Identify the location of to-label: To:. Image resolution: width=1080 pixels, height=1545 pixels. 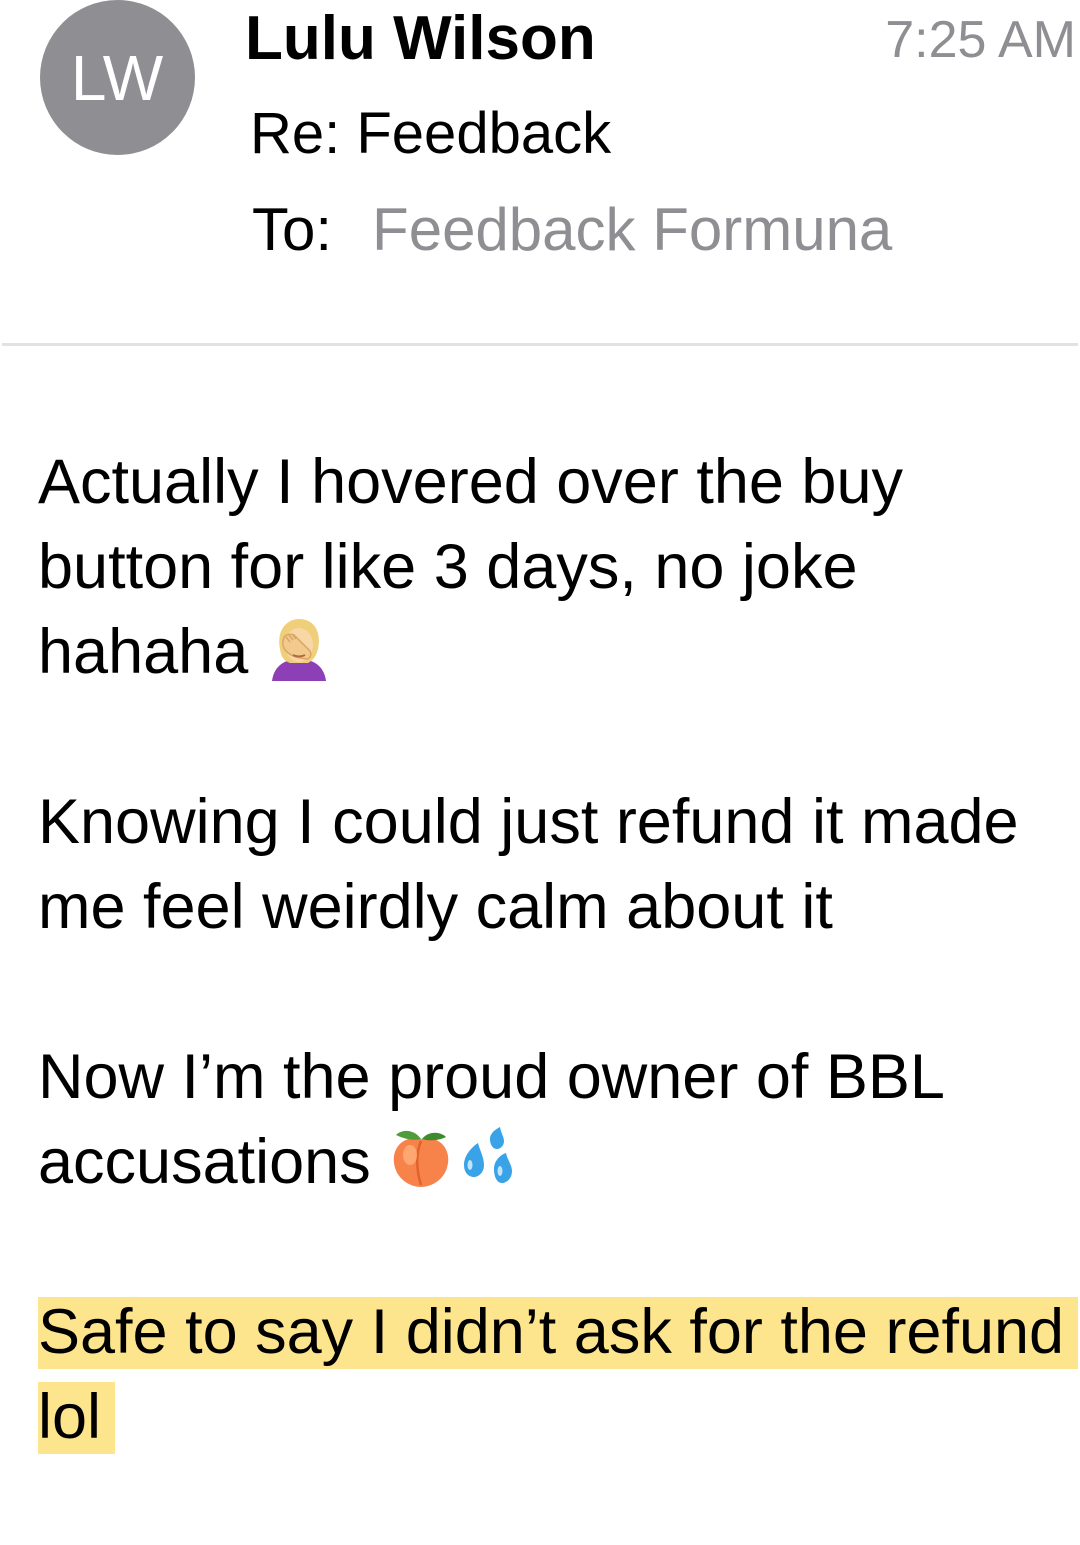
(292, 229).